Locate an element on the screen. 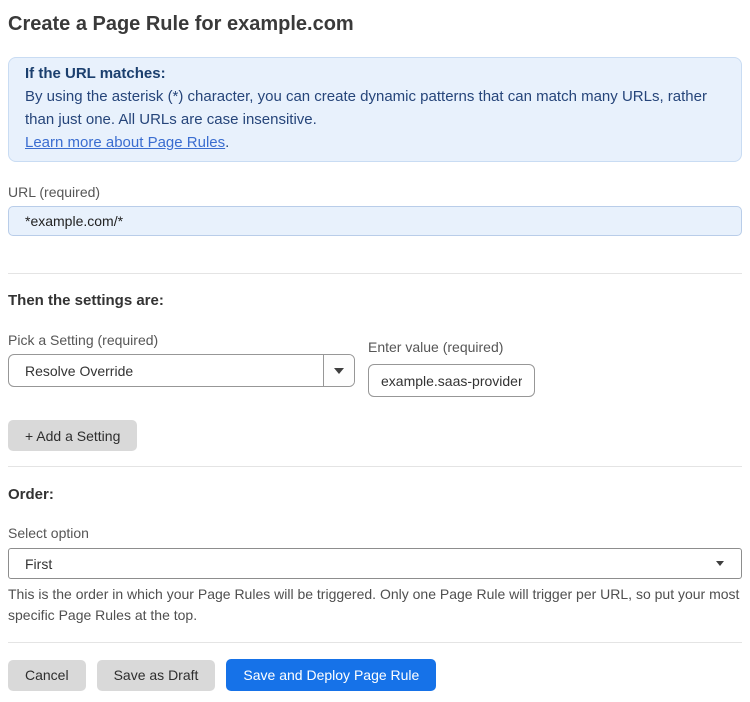 This screenshot has width=750, height=702. setting-value-input is located at coordinates (451, 380).